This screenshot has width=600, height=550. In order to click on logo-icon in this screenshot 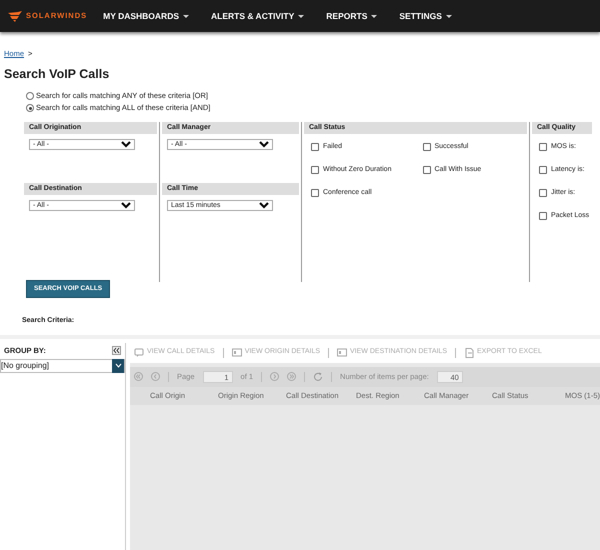, I will do `click(15, 16)`.